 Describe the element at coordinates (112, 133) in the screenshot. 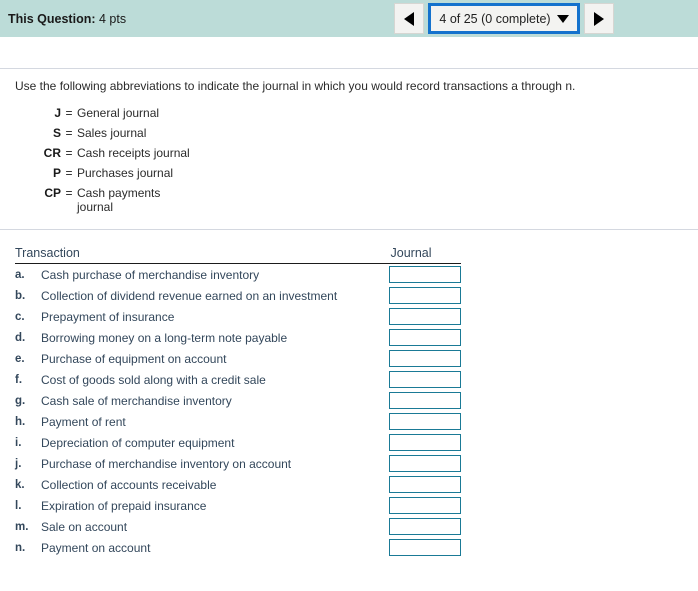

I see `legend-journal-name: Sales journal` at that location.